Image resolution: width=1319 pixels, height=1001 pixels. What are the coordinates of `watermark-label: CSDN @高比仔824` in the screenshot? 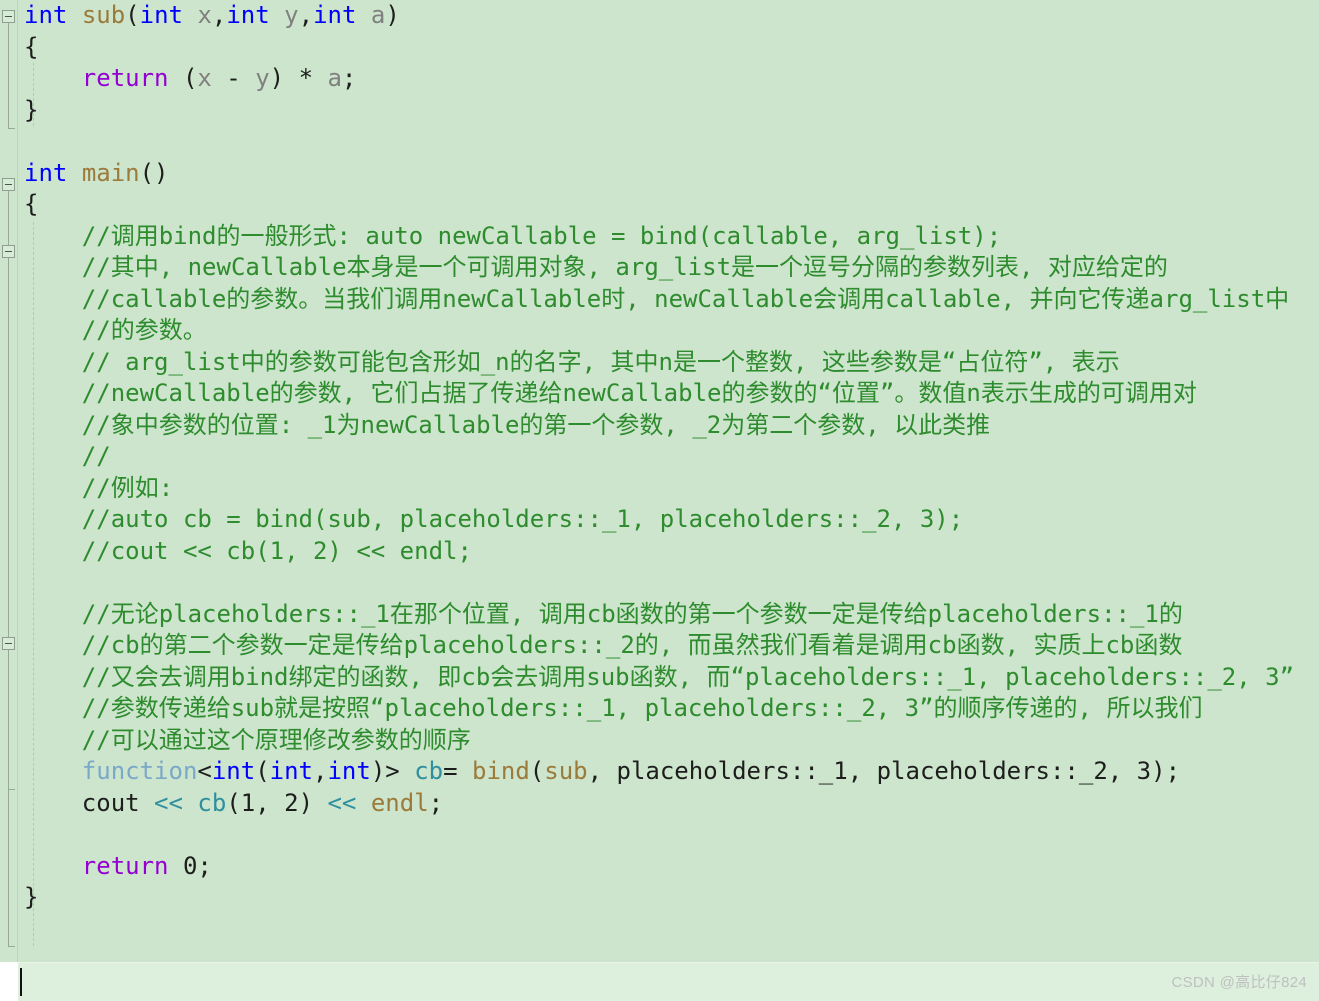 It's located at (1239, 982).